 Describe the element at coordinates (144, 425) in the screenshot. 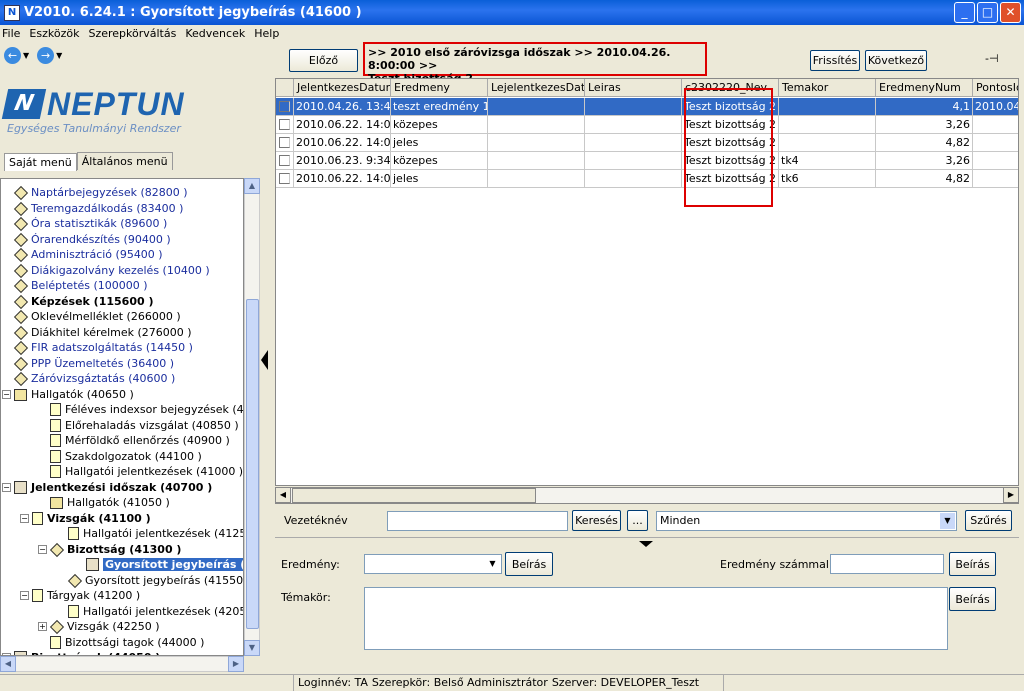

I see `tree-item: Előrehaladás vizsgálat (40850 )` at that location.